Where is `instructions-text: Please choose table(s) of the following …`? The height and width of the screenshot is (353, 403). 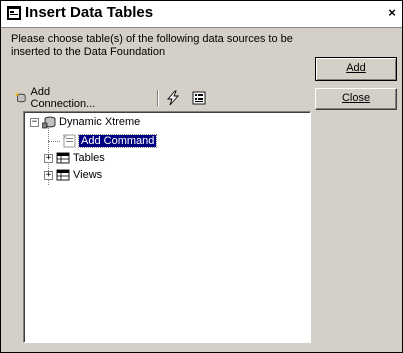 instructions-text: Please choose table(s) of the following … is located at coordinates (152, 45).